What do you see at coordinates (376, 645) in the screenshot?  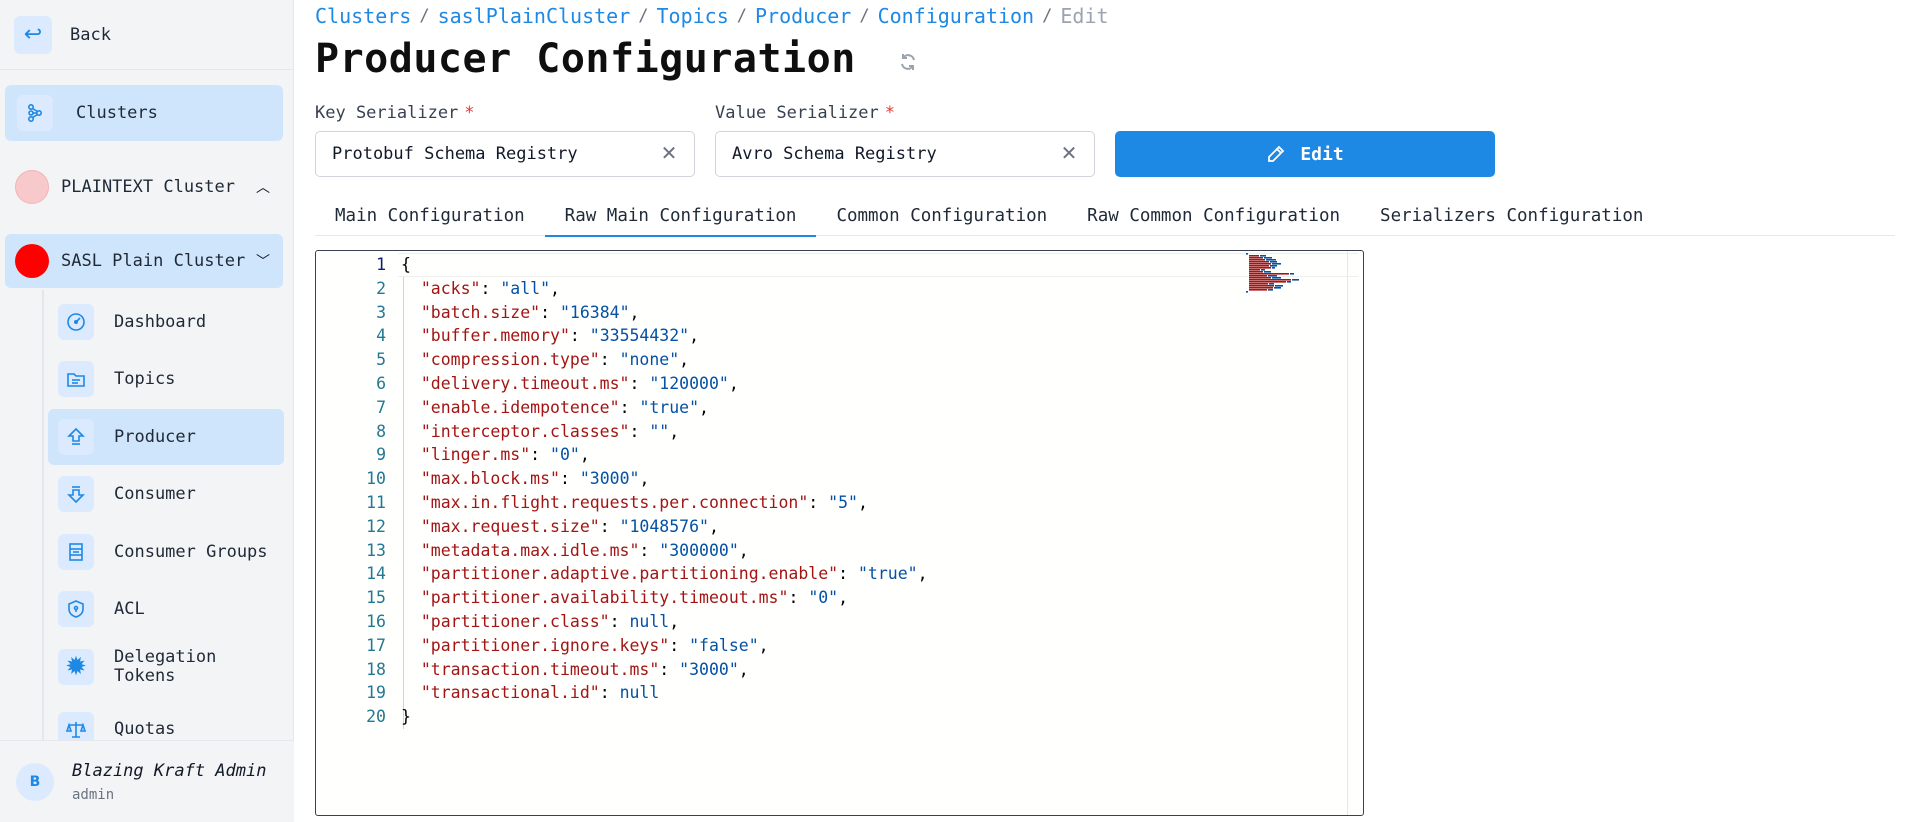 I see `line-number: 17` at bounding box center [376, 645].